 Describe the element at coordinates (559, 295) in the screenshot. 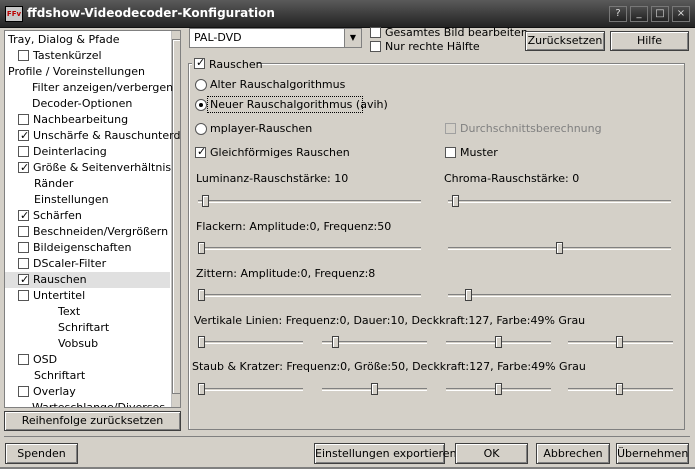

I see `jitter-frequency-slider` at that location.